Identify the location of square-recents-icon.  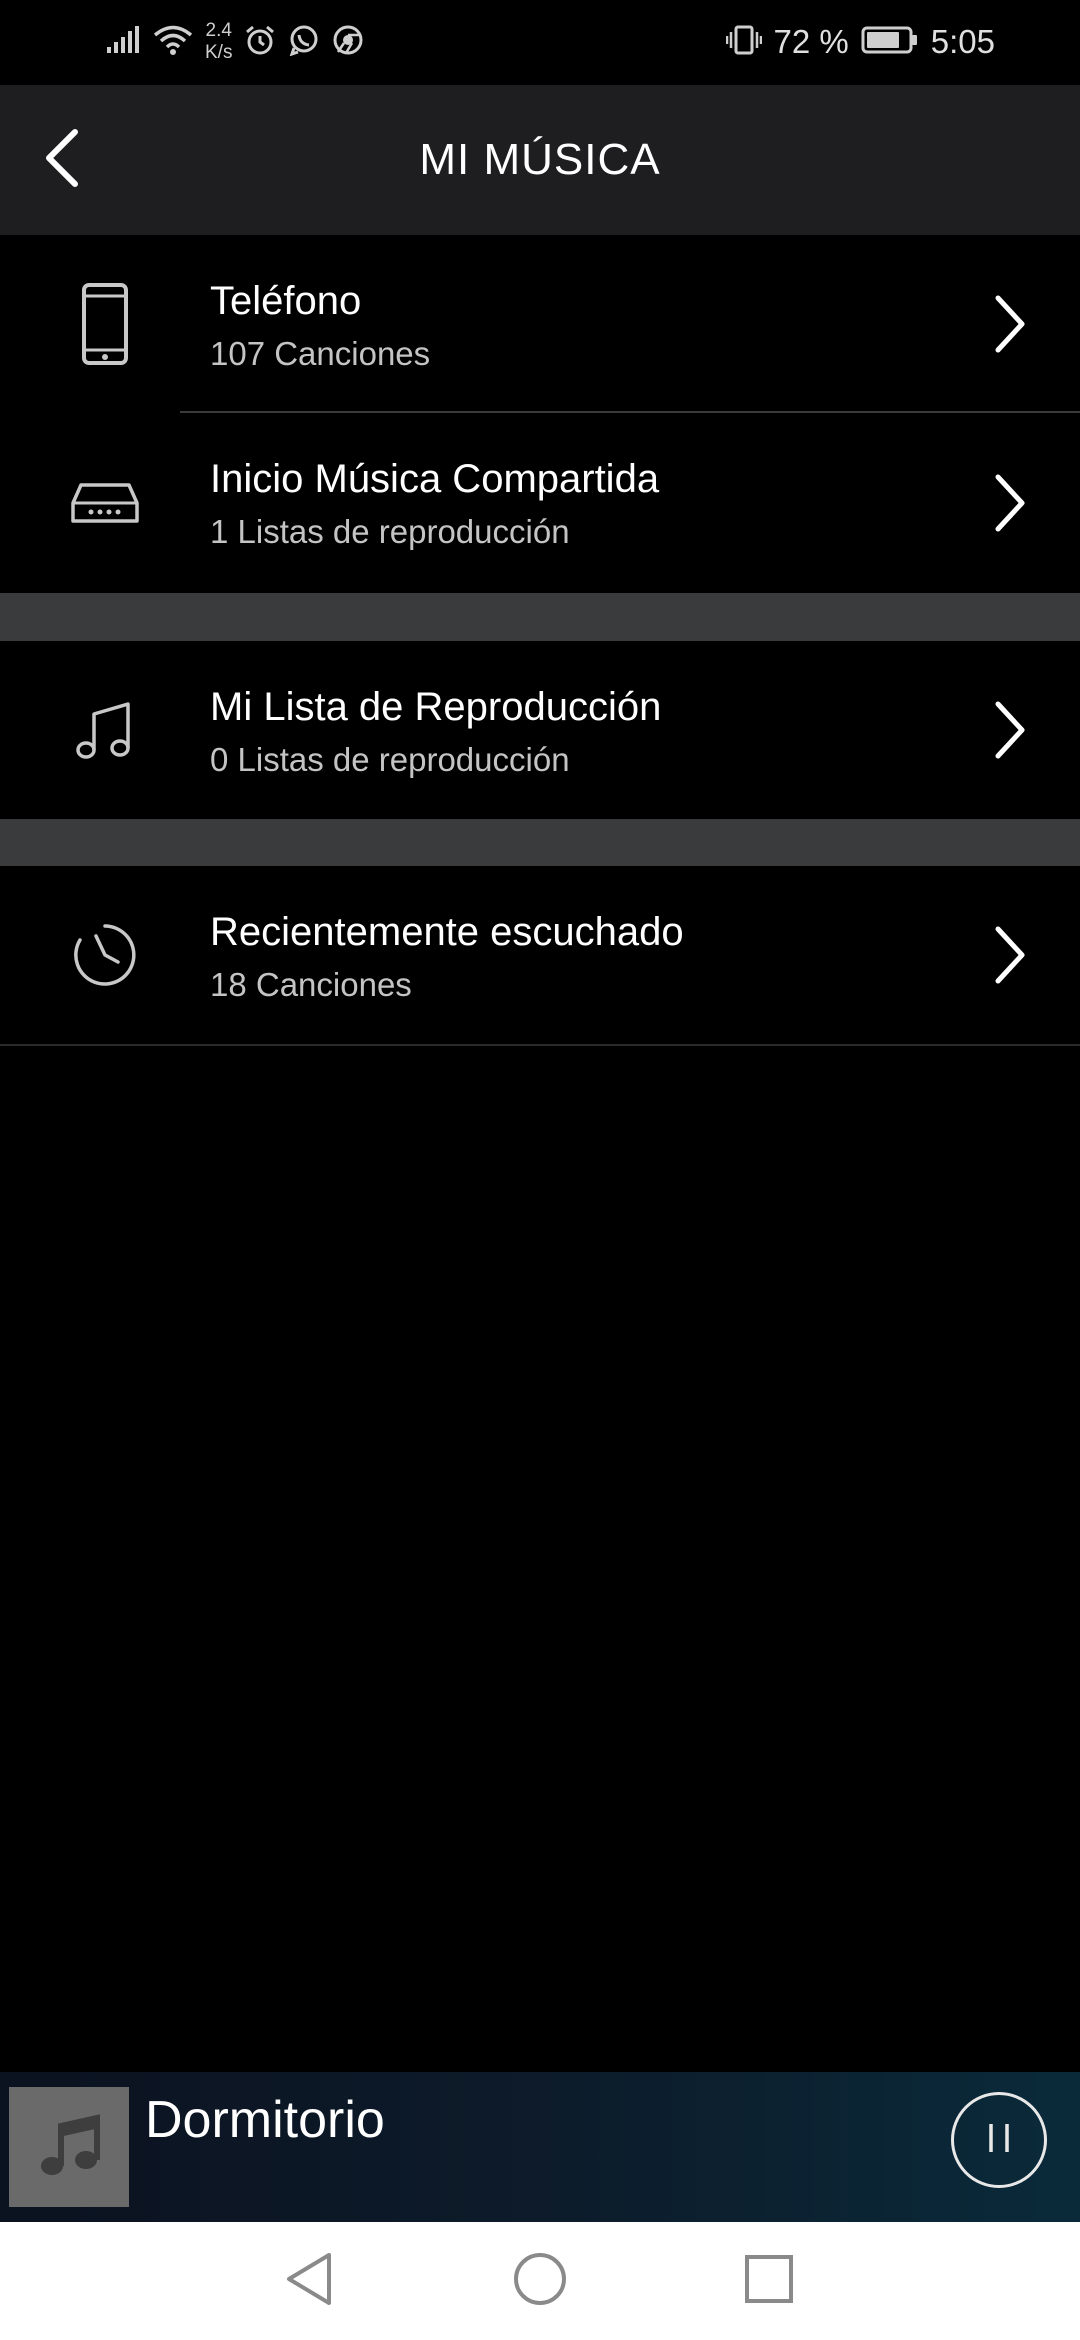
(769, 2281).